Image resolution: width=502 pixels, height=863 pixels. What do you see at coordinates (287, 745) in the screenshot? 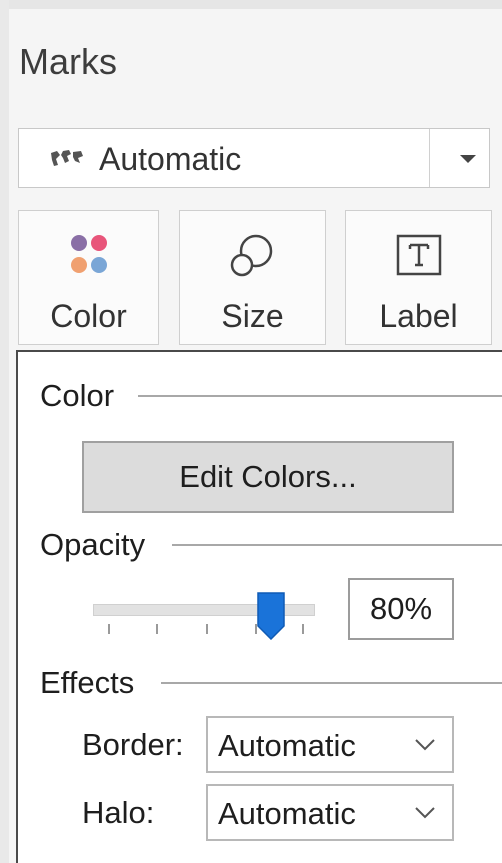
I see `border-select-value: Automatic` at bounding box center [287, 745].